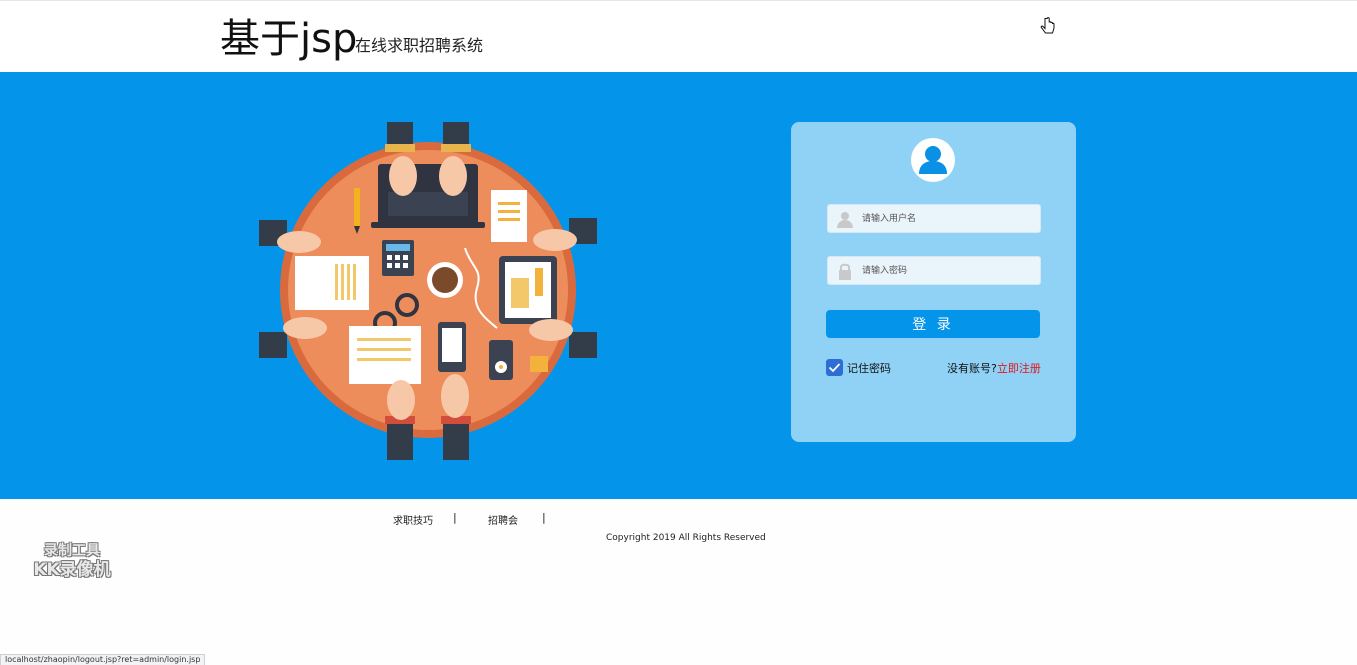 The width and height of the screenshot is (1357, 665). I want to click on username-input, so click(950, 218).